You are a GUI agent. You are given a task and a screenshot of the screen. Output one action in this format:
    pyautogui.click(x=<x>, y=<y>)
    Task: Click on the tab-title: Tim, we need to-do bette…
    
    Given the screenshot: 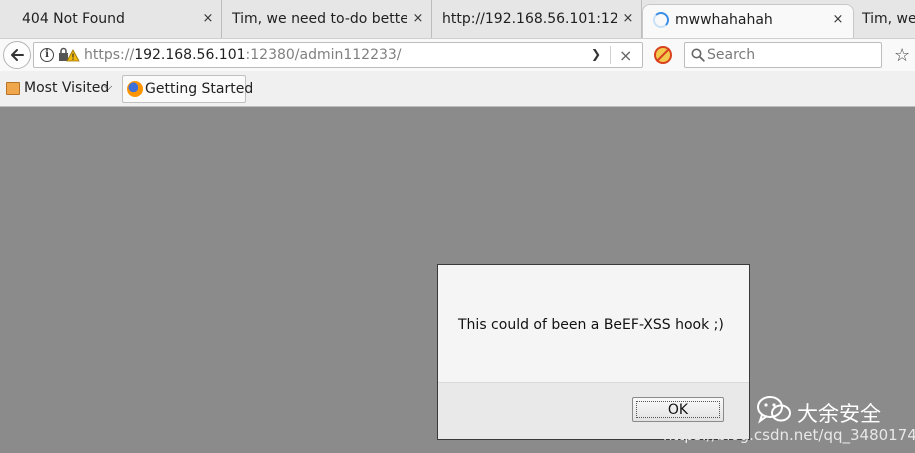 What is the action you would take?
    pyautogui.click(x=319, y=19)
    